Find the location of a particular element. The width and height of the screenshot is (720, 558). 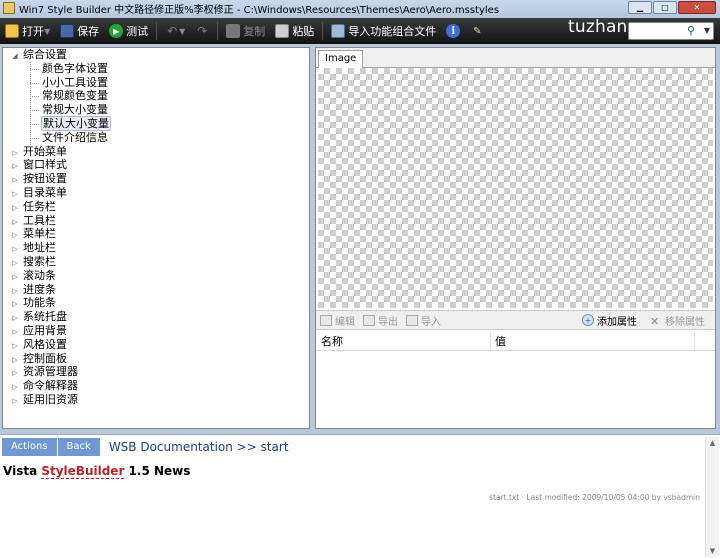

tree-node-child: 颜色字体设置 is located at coordinates (156, 69).